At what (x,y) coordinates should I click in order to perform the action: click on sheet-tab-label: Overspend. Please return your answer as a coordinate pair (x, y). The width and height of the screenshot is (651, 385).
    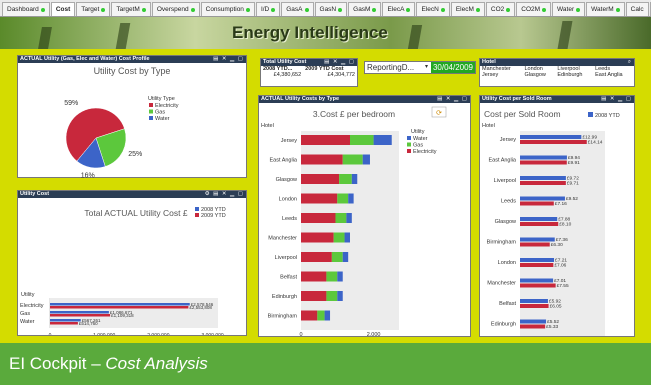
    Looking at the image, I should click on (172, 9).